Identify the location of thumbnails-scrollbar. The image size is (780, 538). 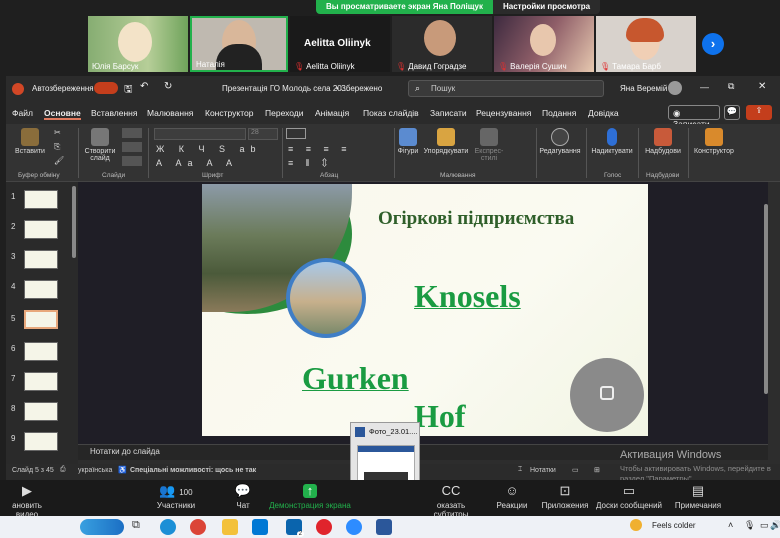
(74, 222).